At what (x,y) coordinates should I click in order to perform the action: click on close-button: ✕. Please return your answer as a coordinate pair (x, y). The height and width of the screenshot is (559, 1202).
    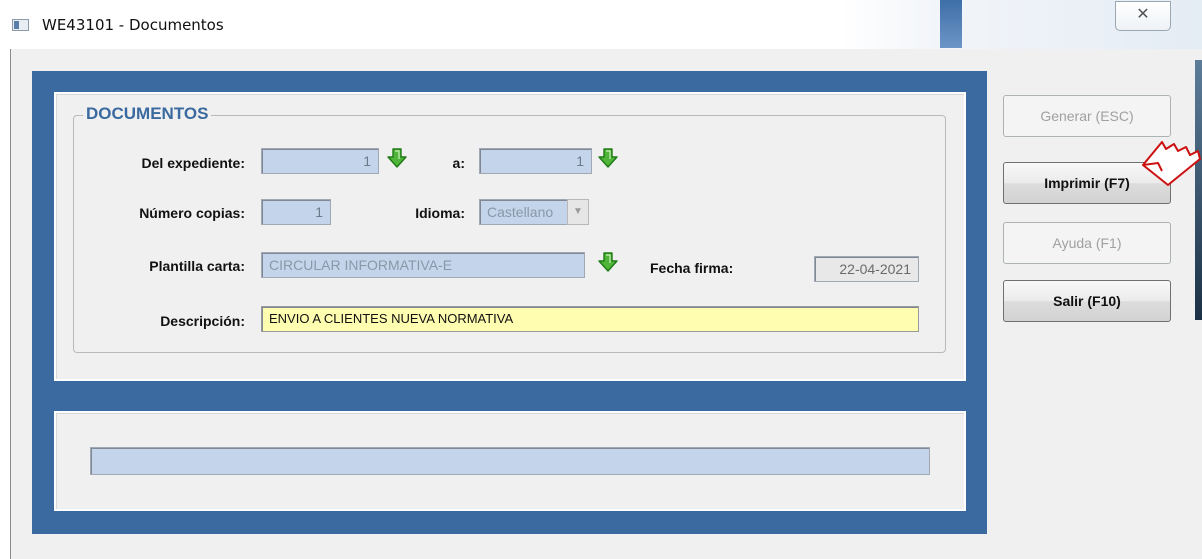
    Looking at the image, I should click on (1143, 16).